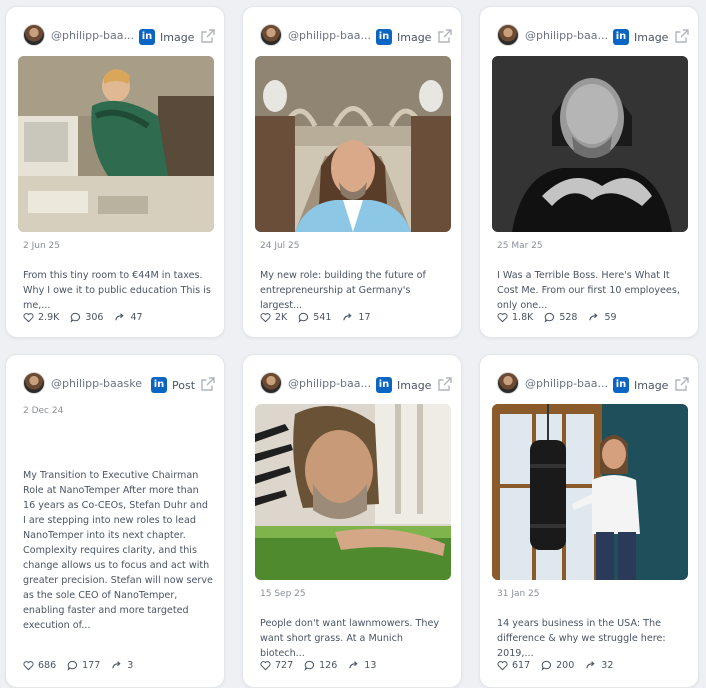 The width and height of the screenshot is (706, 688). I want to click on reposts-count: 32, so click(607, 665).